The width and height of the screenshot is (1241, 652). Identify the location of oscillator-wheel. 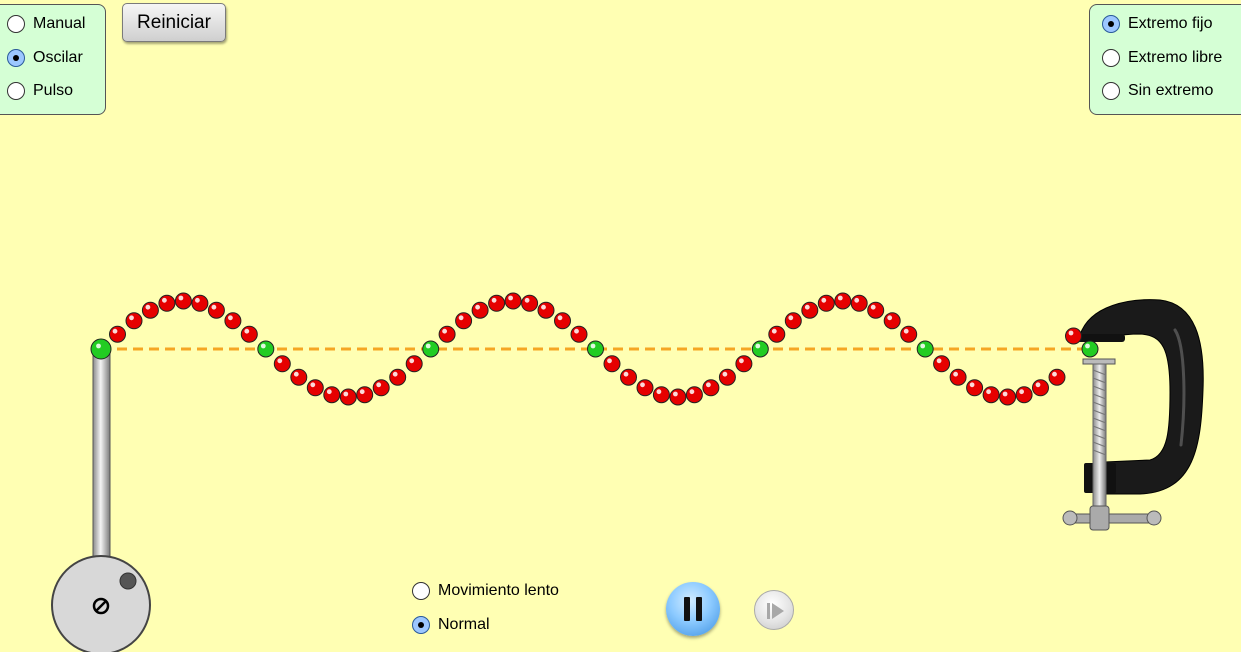
(101, 603).